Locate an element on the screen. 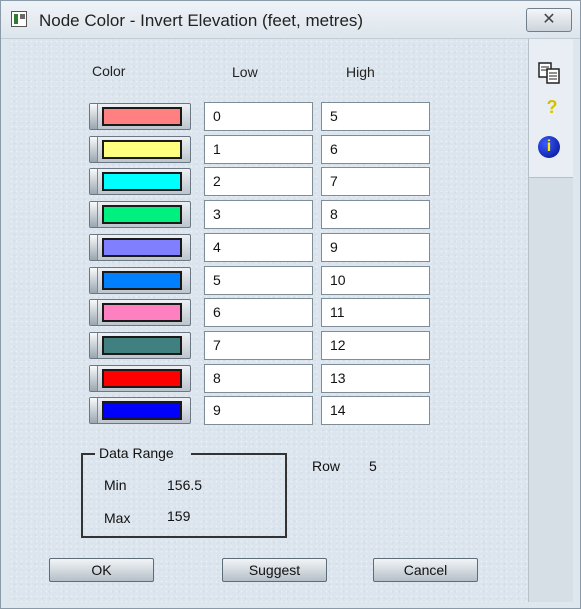 The height and width of the screenshot is (609, 581). side-toolbar-filler is located at coordinates (550, 389).